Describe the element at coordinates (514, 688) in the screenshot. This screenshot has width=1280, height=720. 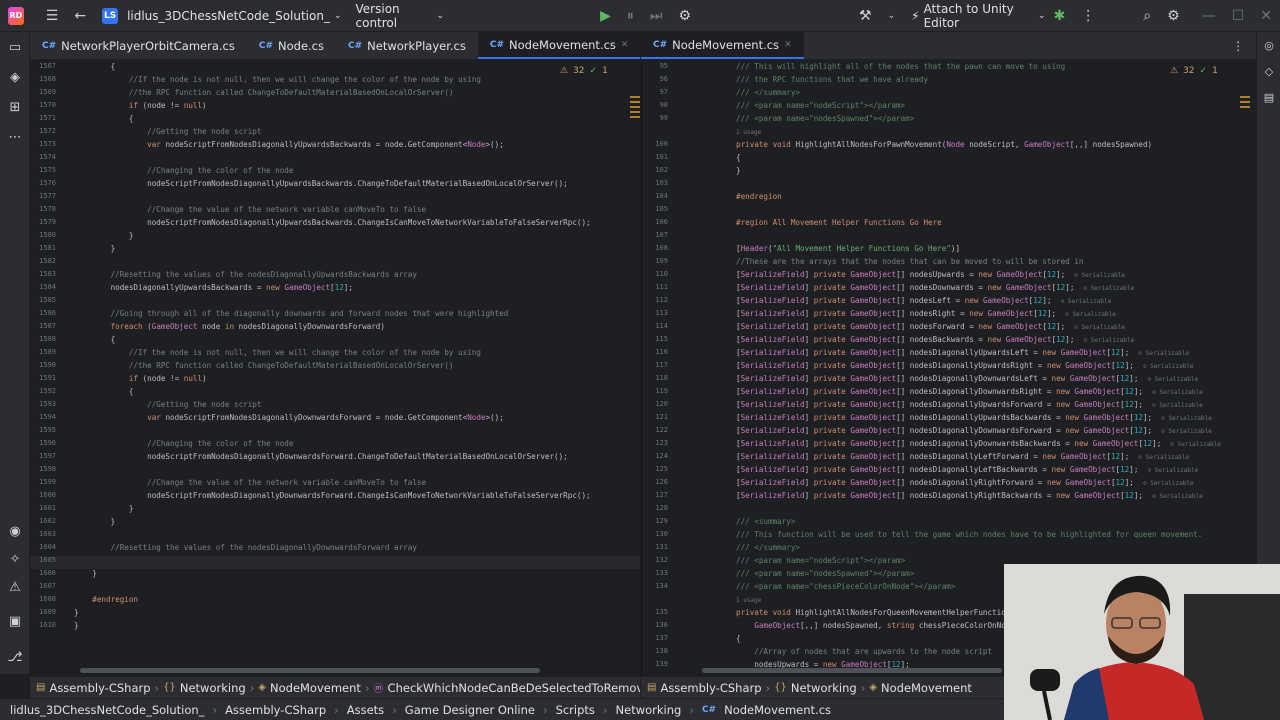
I see `crumb-item: CheckWhichNodeCanBeDeSelectedToRemoveNod` at that location.